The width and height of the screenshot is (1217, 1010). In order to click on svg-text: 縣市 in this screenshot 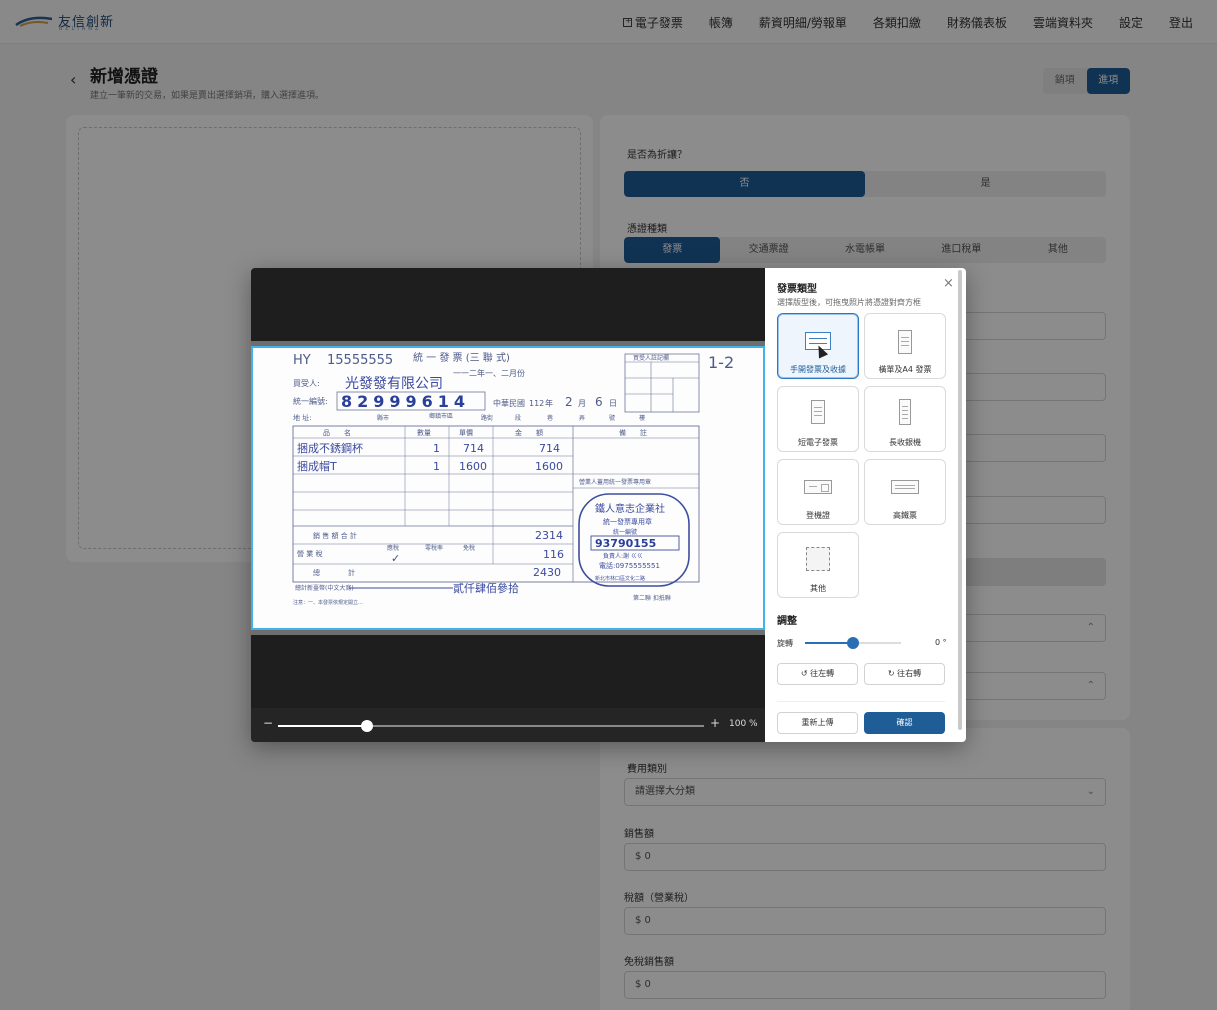, I will do `click(383, 418)`.